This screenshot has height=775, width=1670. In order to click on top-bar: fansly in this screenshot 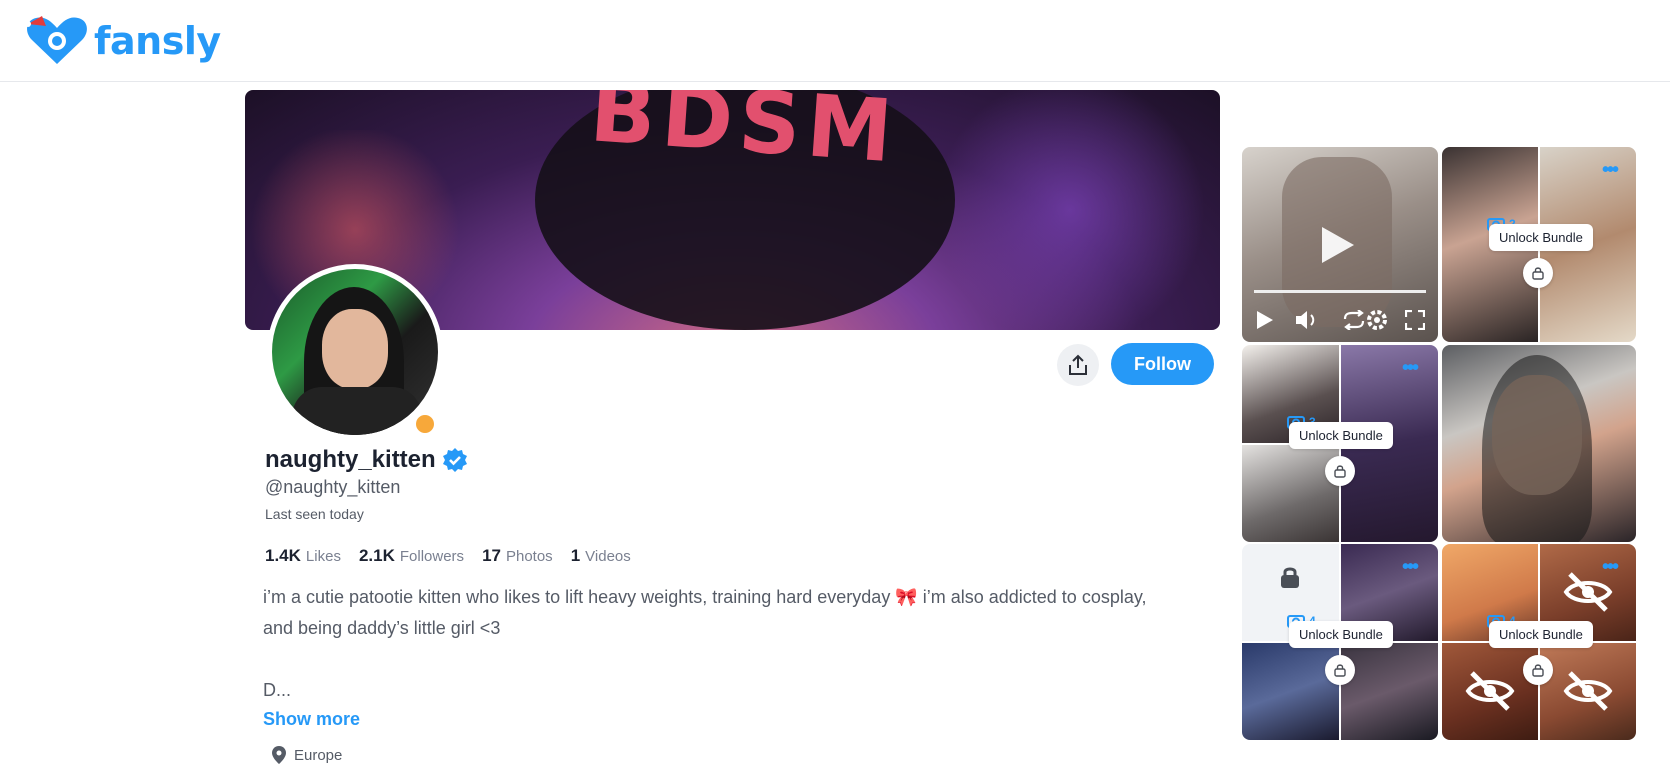, I will do `click(835, 41)`.